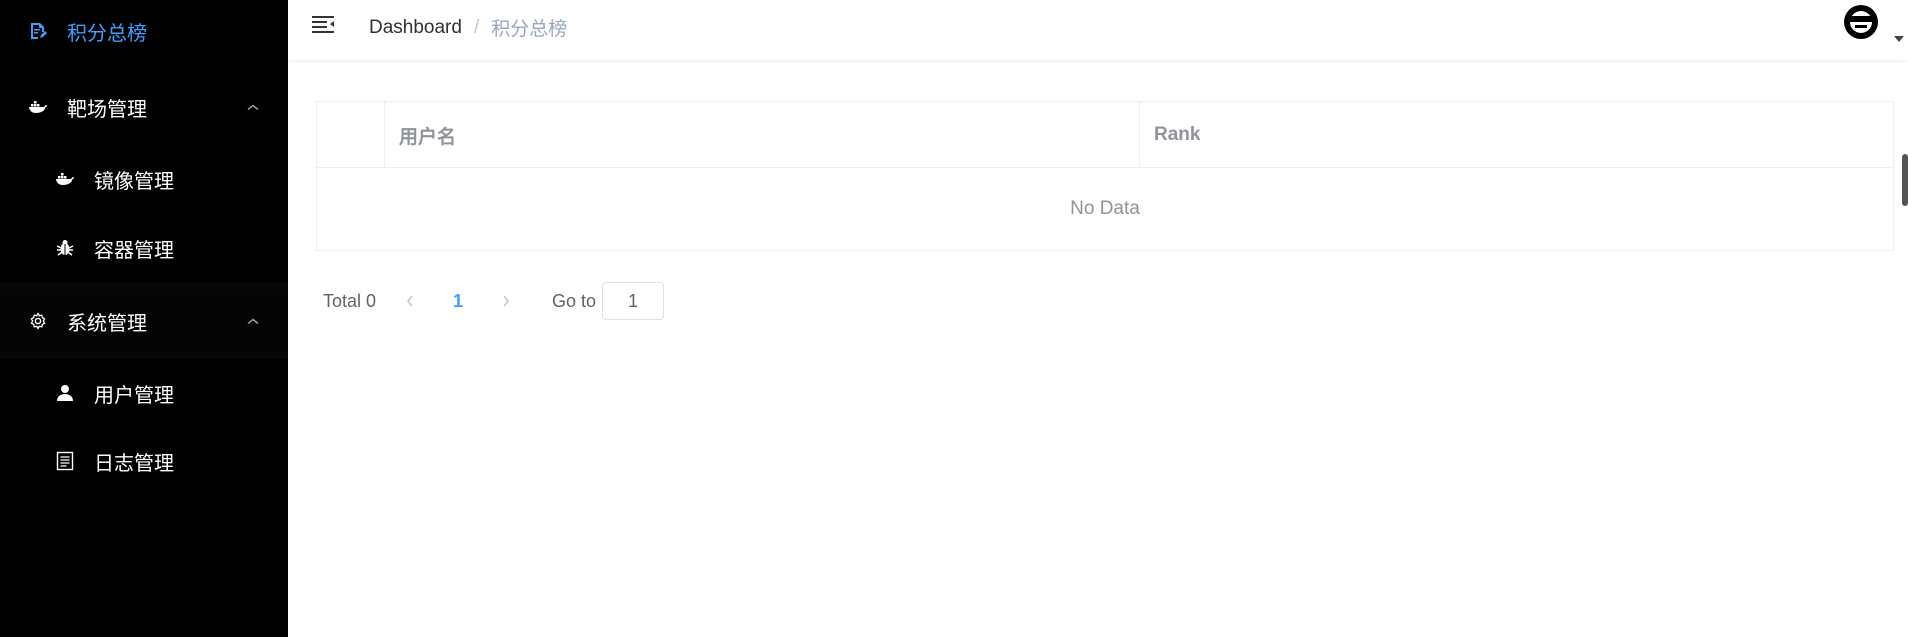  Describe the element at coordinates (1098, 30) in the screenshot. I see `navbar: Dashboard / 积分总榜` at that location.